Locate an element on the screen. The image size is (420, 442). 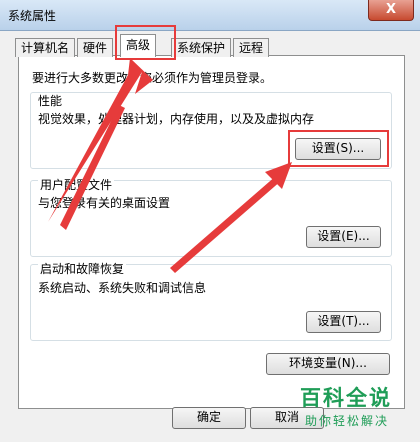
arrow-shaft-to-settings is located at coordinates (226, 224).